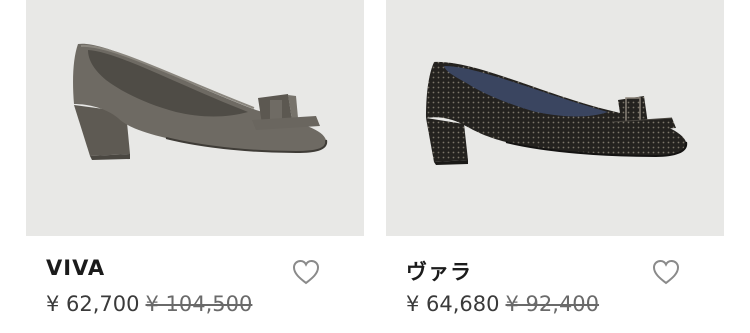 This screenshot has width=750, height=333. Describe the element at coordinates (439, 271) in the screenshot. I see `product-name: ヴァラ` at that location.